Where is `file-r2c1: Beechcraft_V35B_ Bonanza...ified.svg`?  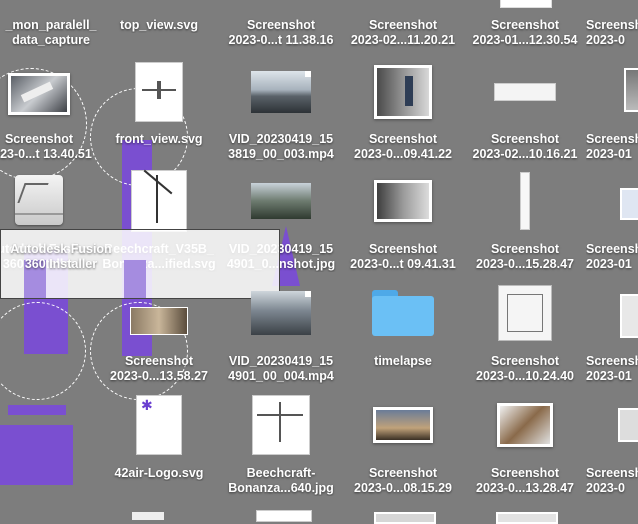
file-r2c1: Beechcraft_V35B_ Bonanza...ified.svg is located at coordinates (159, 225).